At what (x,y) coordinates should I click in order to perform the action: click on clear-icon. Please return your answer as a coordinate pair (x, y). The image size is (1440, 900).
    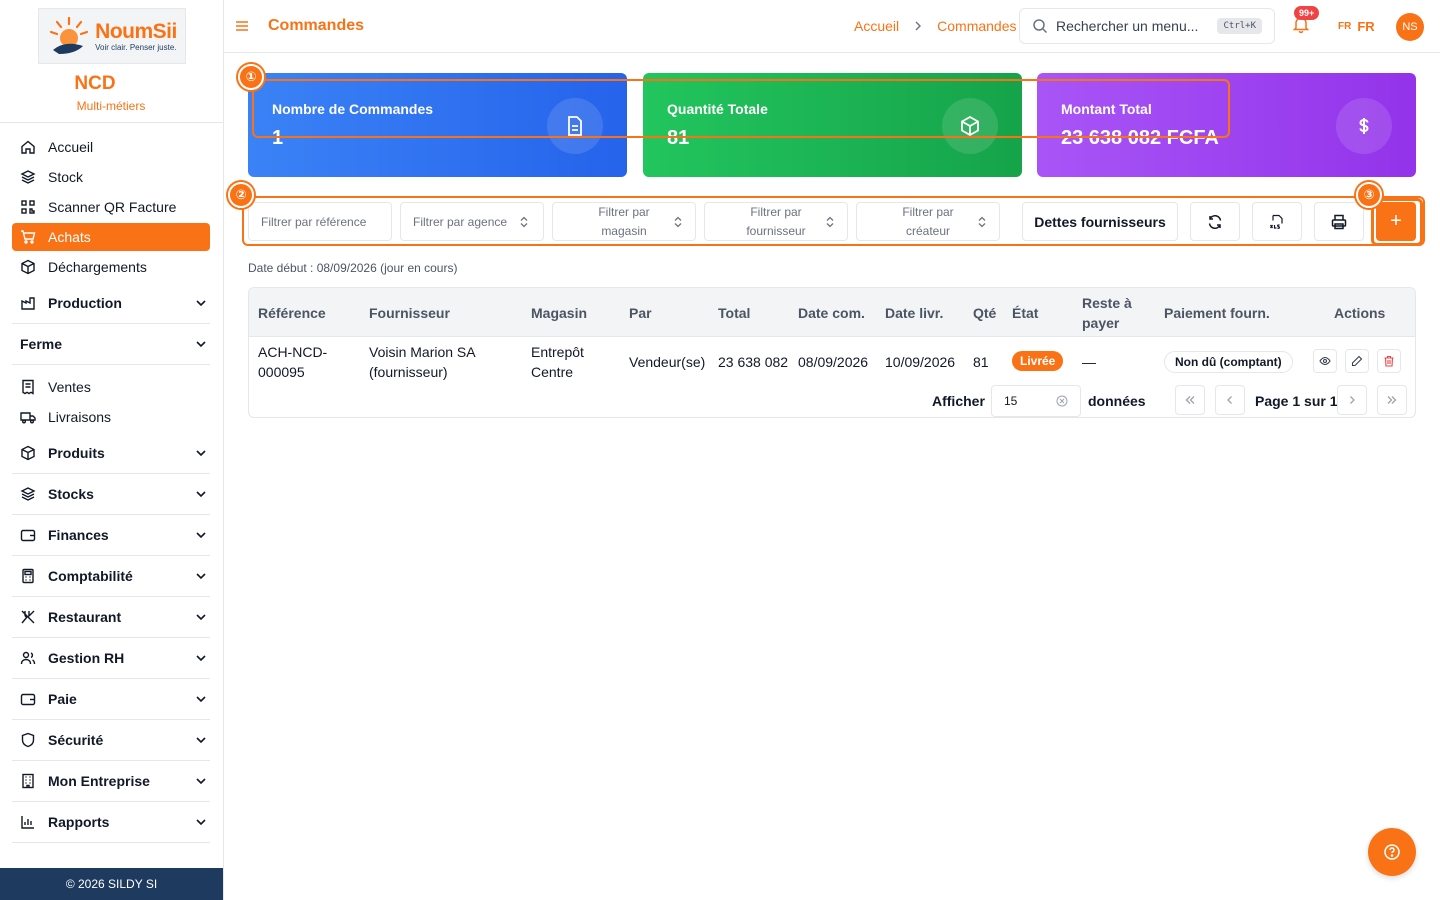
    Looking at the image, I should click on (1062, 401).